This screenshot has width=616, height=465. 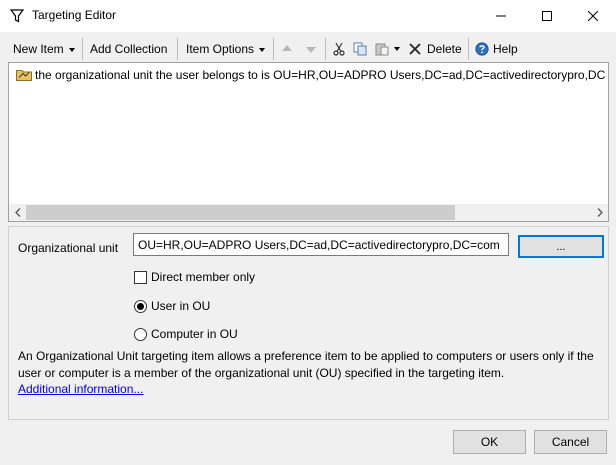 What do you see at coordinates (140, 334) in the screenshot?
I see `computer-in-ou-radio` at bounding box center [140, 334].